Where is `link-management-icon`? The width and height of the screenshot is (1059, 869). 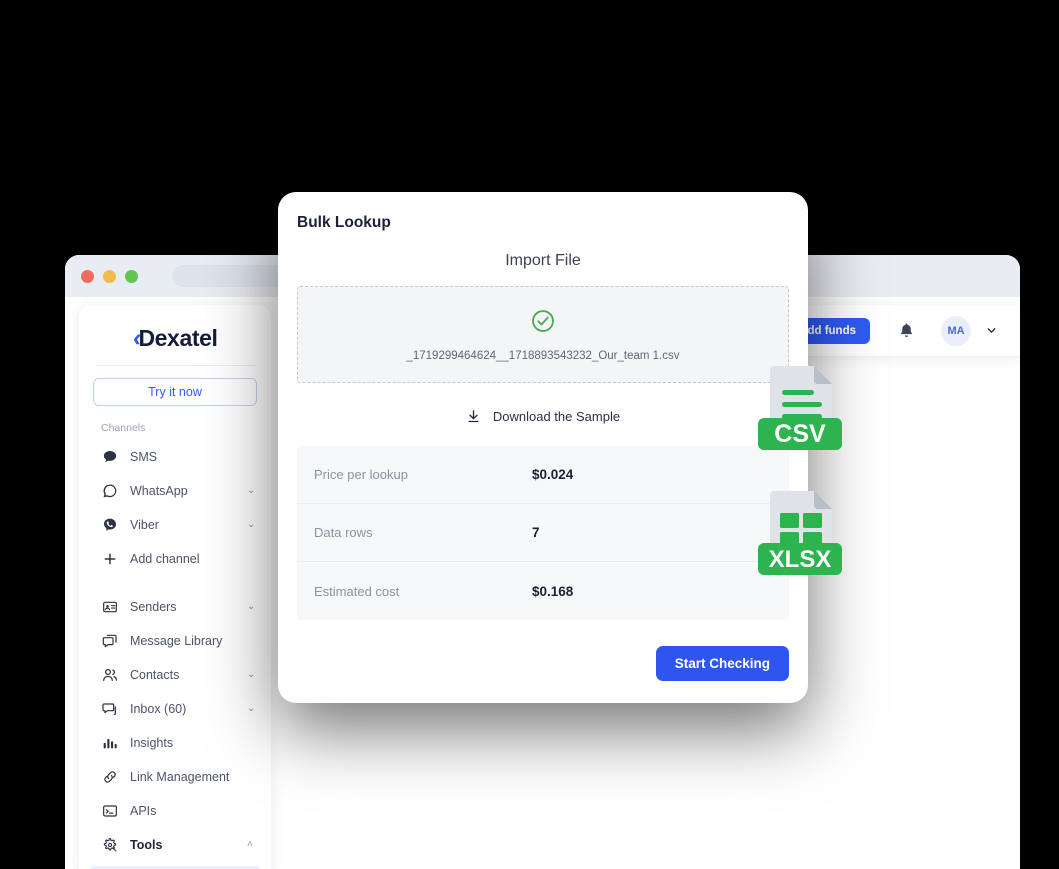
link-management-icon is located at coordinates (110, 777).